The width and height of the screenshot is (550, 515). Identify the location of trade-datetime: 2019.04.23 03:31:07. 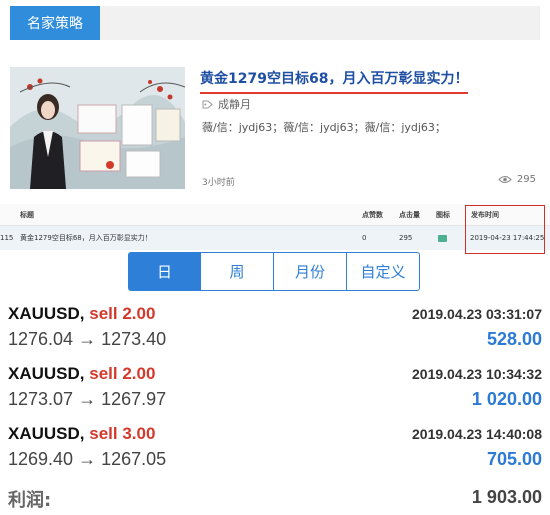
(477, 314).